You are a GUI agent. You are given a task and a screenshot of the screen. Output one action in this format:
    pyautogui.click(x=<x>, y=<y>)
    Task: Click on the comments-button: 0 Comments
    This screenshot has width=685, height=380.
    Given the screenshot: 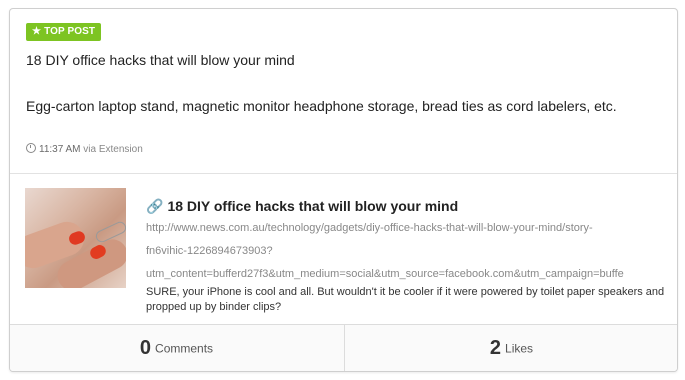 What is the action you would take?
    pyautogui.click(x=176, y=348)
    